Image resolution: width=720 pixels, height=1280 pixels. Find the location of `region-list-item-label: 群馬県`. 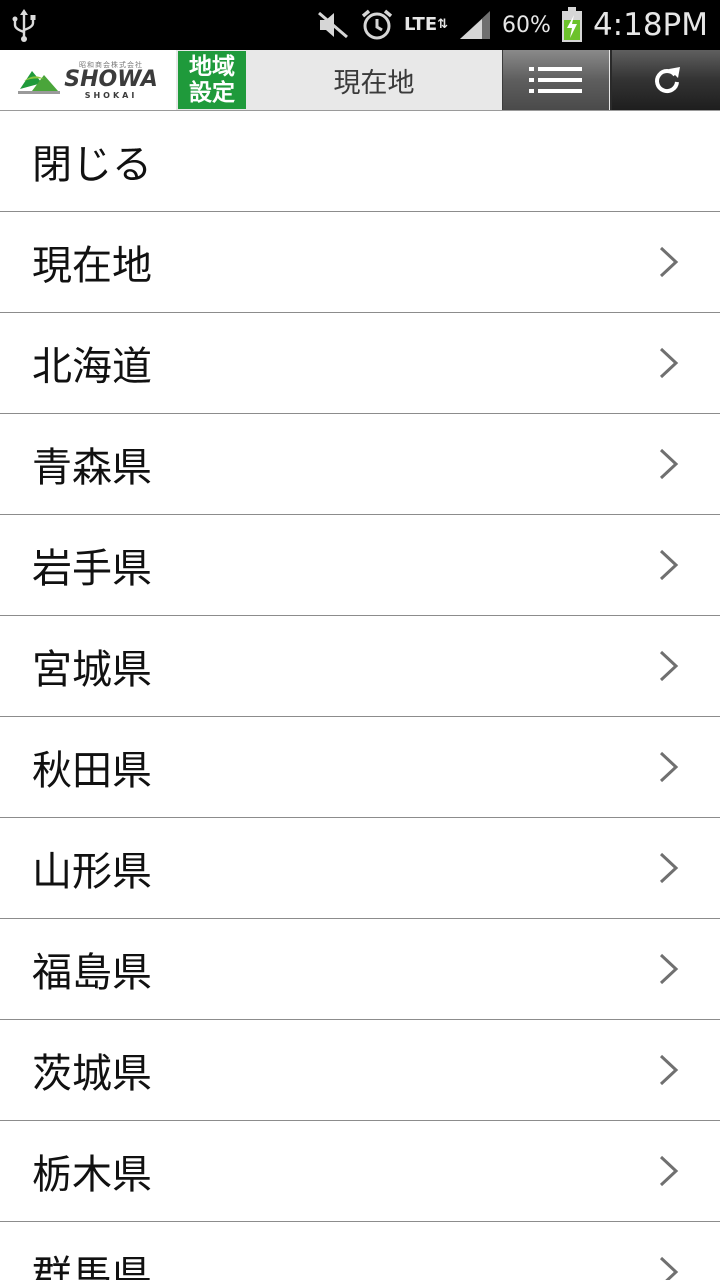

region-list-item-label: 群馬県 is located at coordinates (92, 1266).